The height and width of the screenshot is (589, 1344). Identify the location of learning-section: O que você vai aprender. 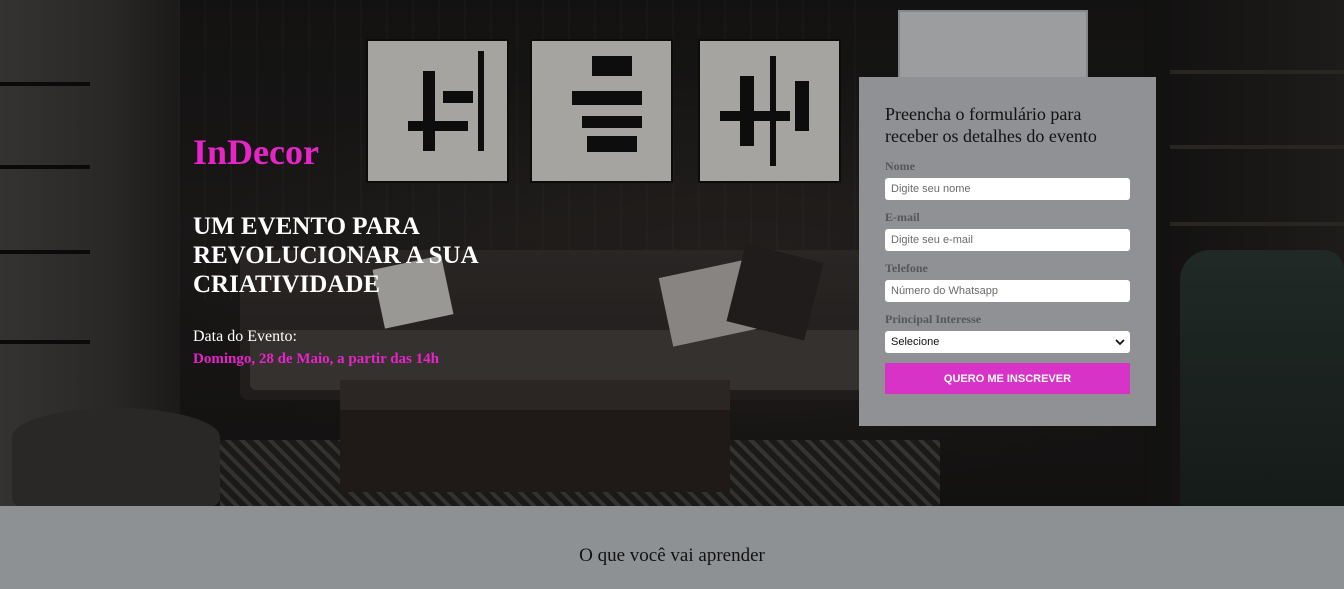
(672, 547).